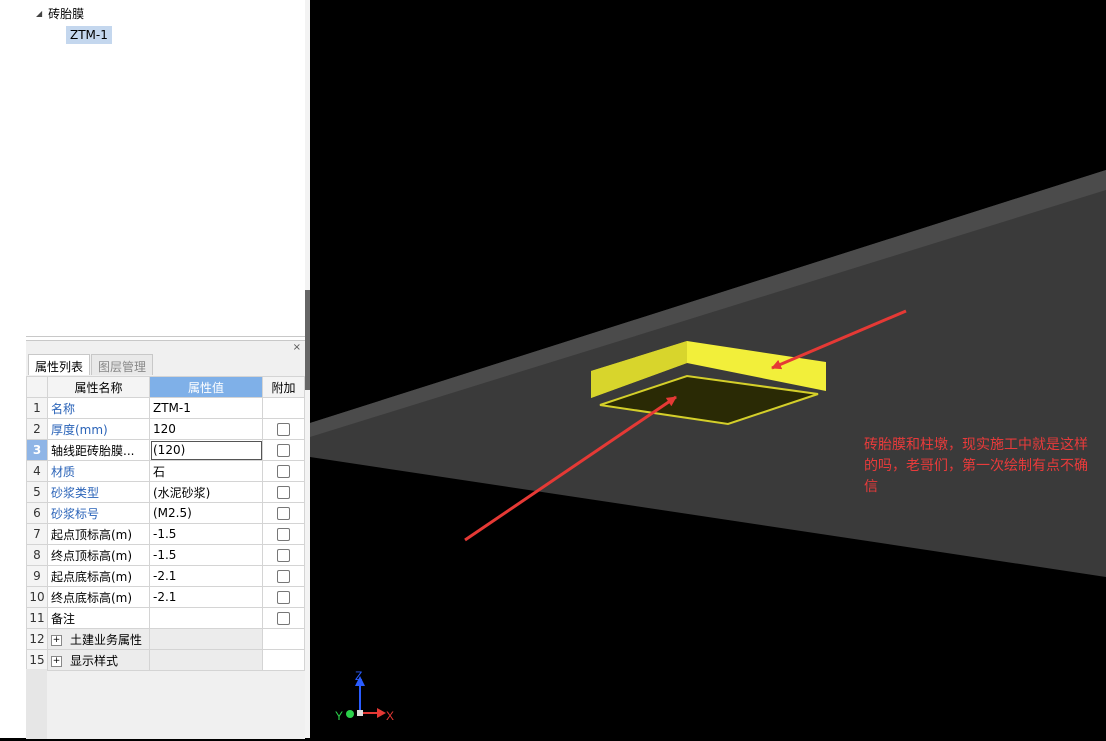  Describe the element at coordinates (37, 387) in the screenshot. I see `header-row-number` at that location.